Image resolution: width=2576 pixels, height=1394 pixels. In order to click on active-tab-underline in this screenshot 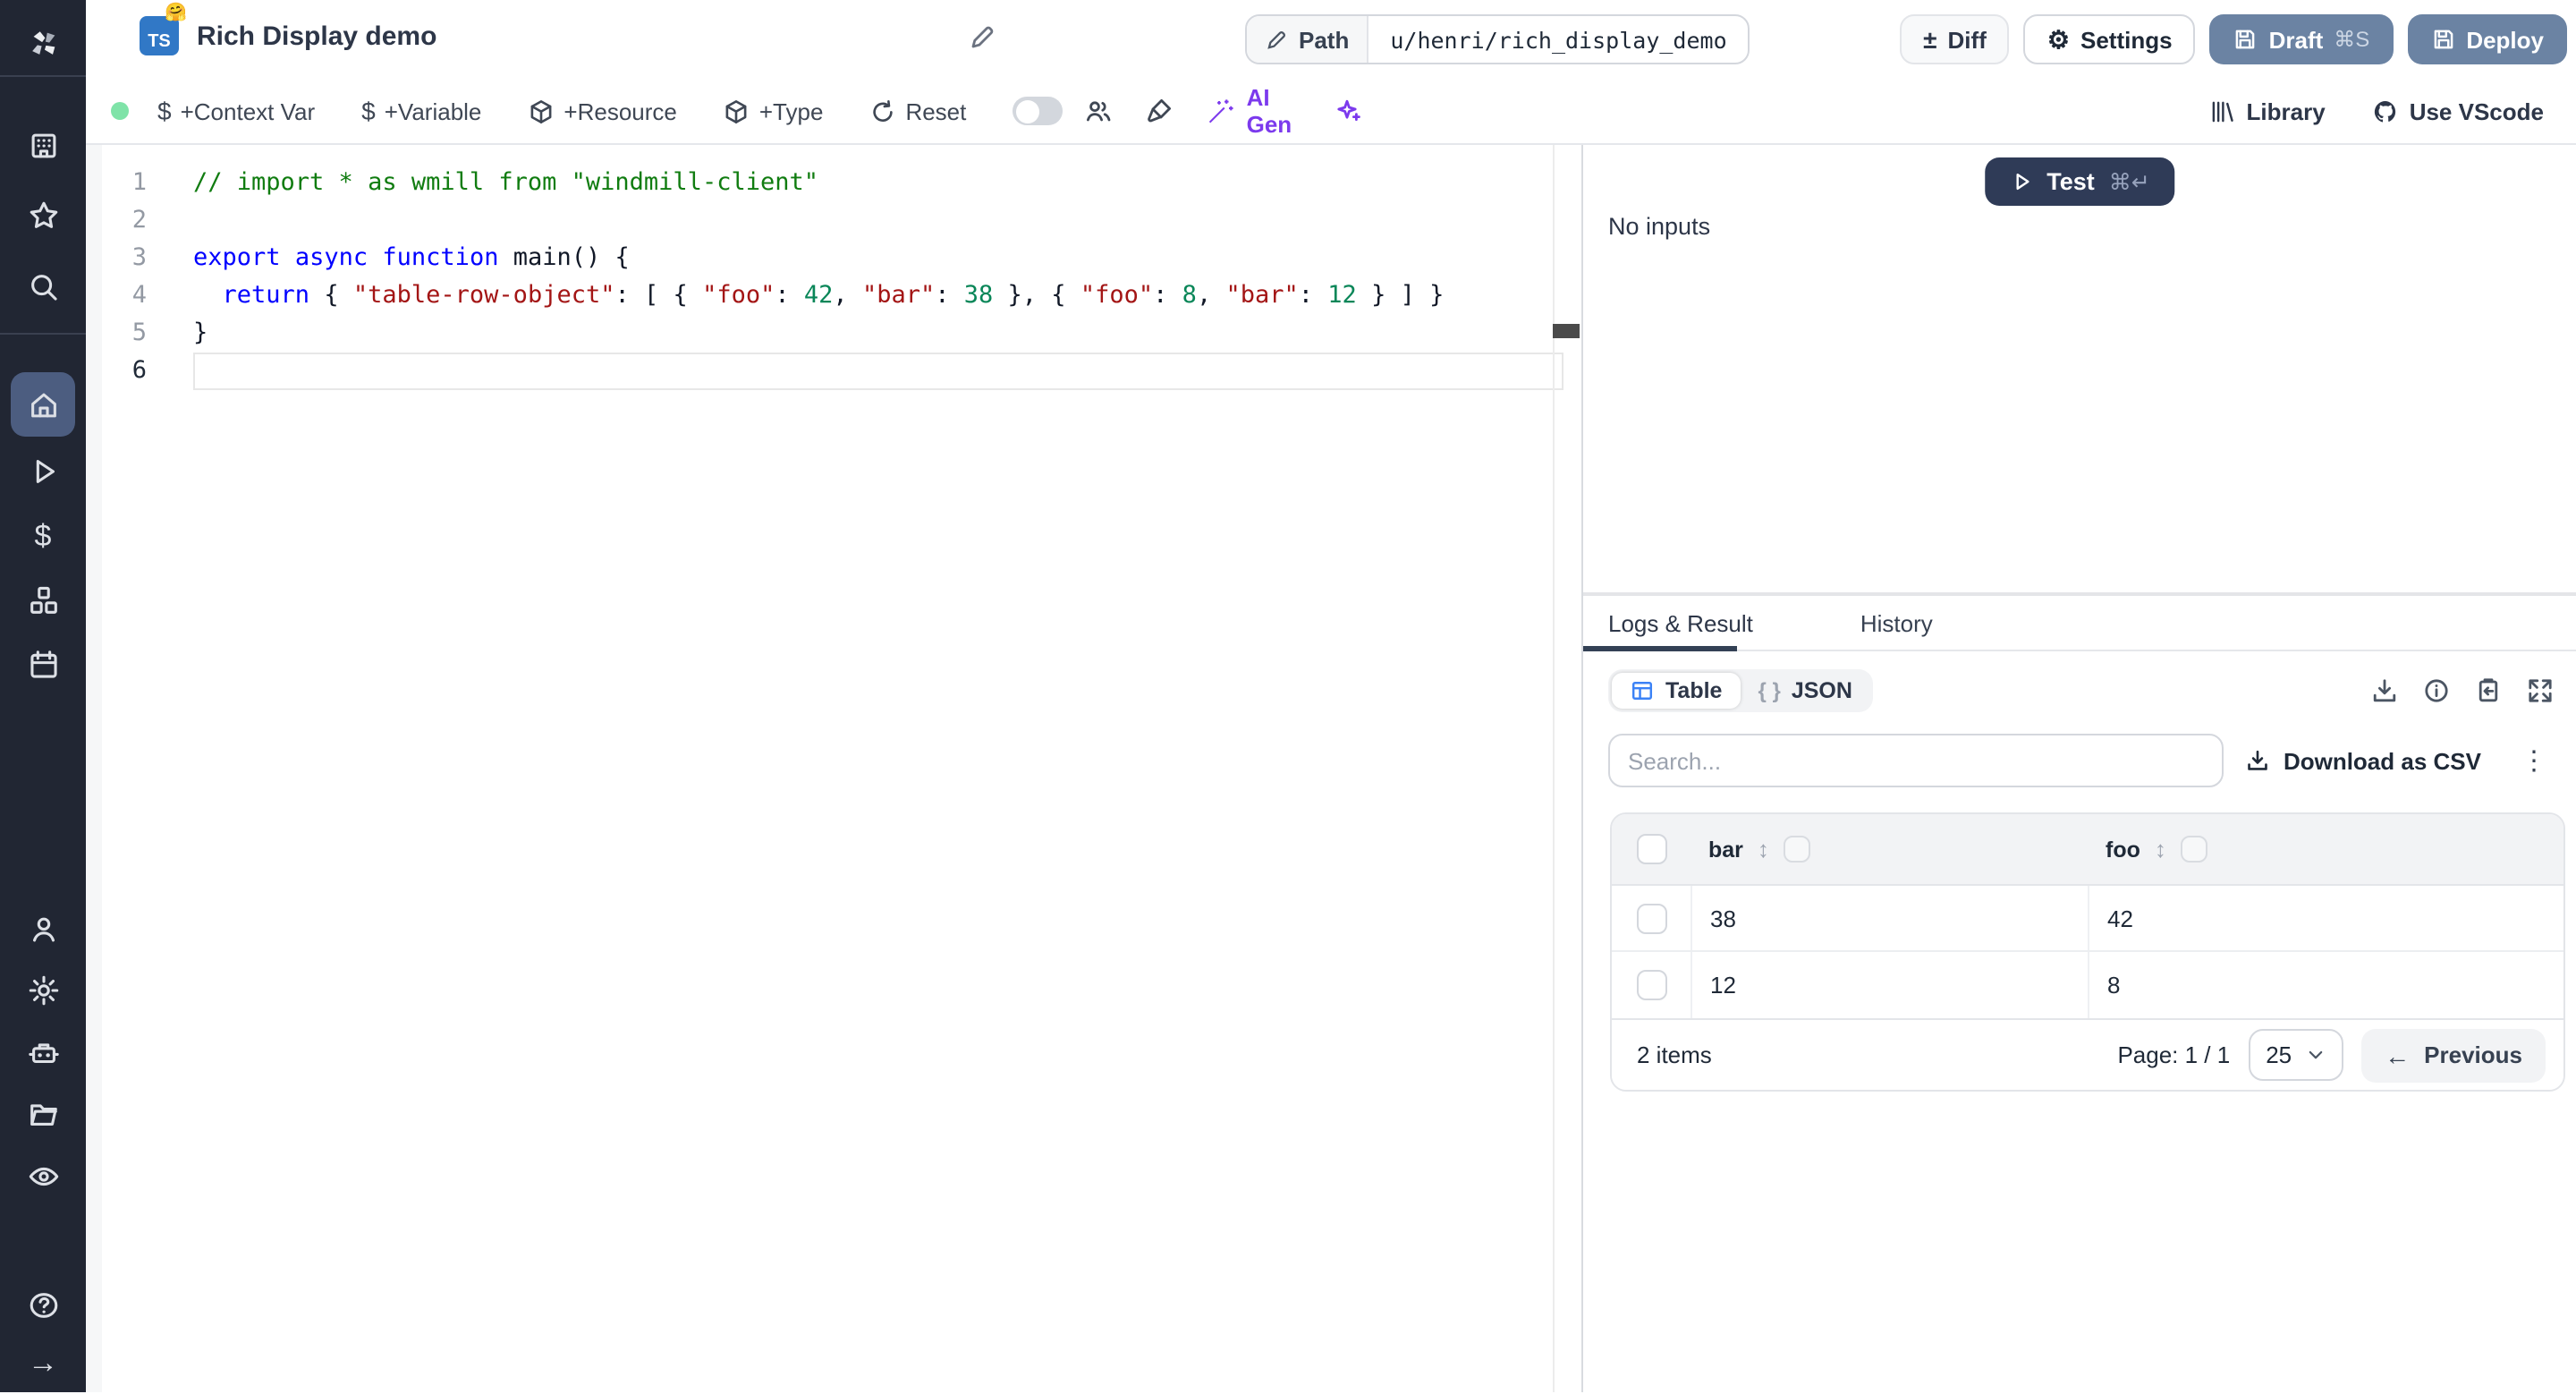, I will do `click(1660, 649)`.